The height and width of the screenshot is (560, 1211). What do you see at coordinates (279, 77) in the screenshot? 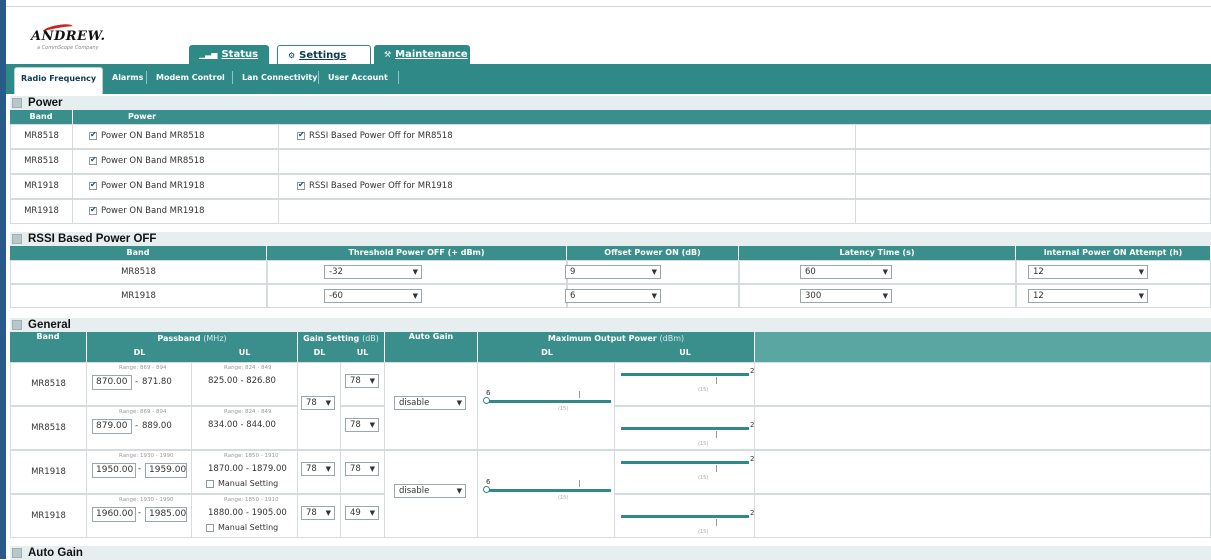
I see `subtab-lan-connectivity: Lan Connectivity` at bounding box center [279, 77].